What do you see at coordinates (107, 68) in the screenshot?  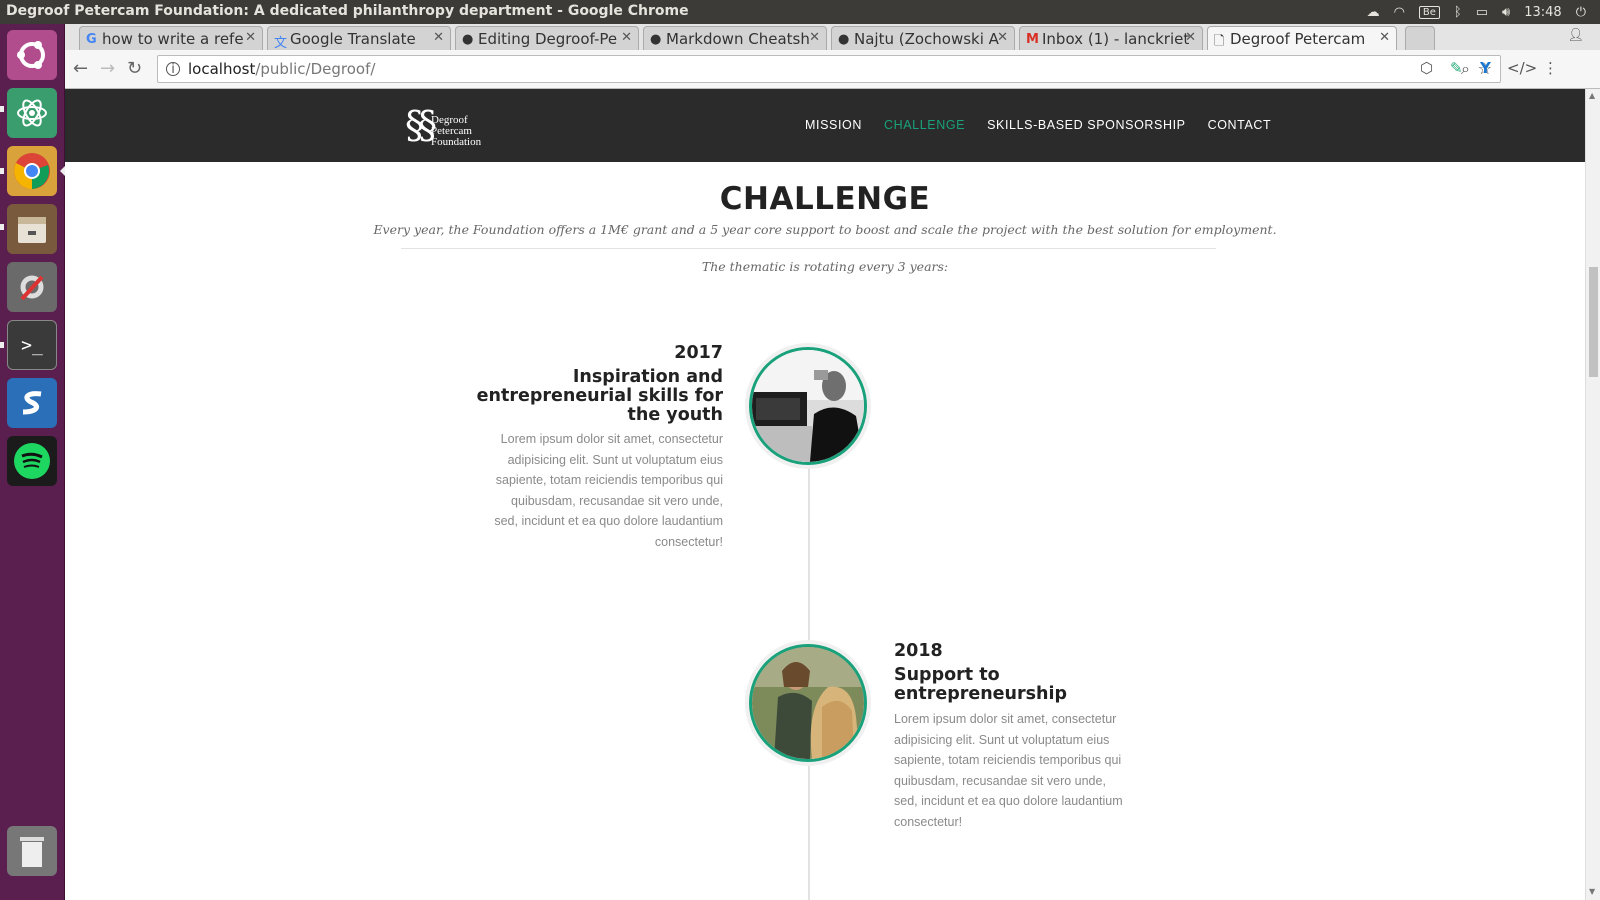 I see `forward-icon: →` at bounding box center [107, 68].